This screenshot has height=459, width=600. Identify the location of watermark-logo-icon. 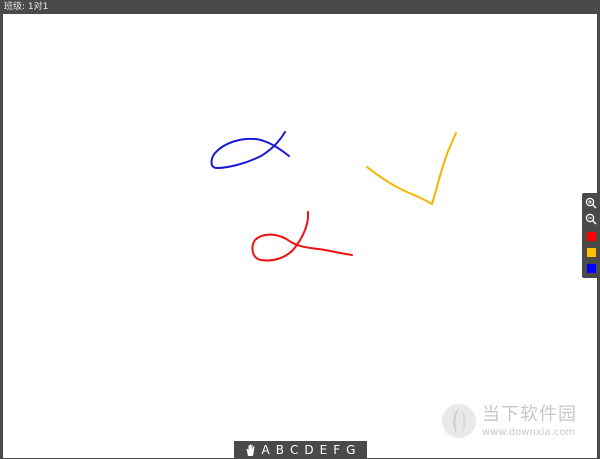
(459, 421).